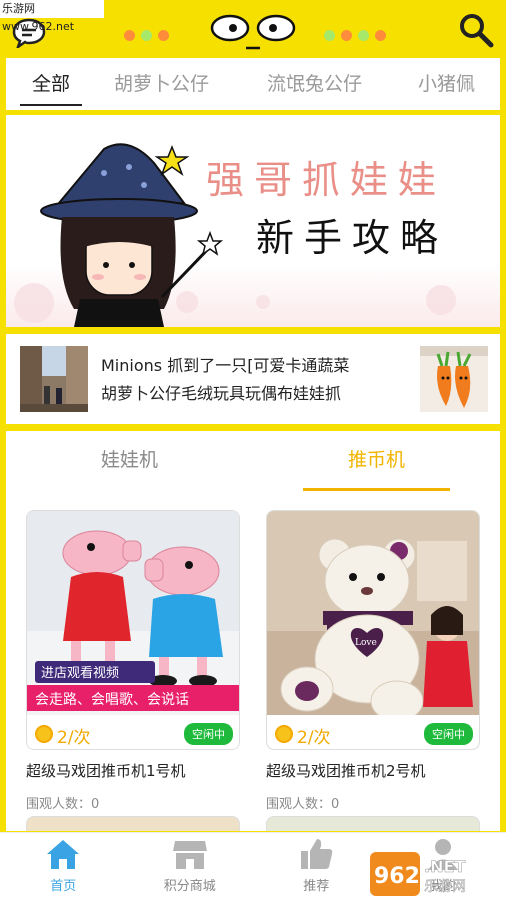 This screenshot has height=900, width=506. I want to click on tab-all: 全部, so click(51, 84).